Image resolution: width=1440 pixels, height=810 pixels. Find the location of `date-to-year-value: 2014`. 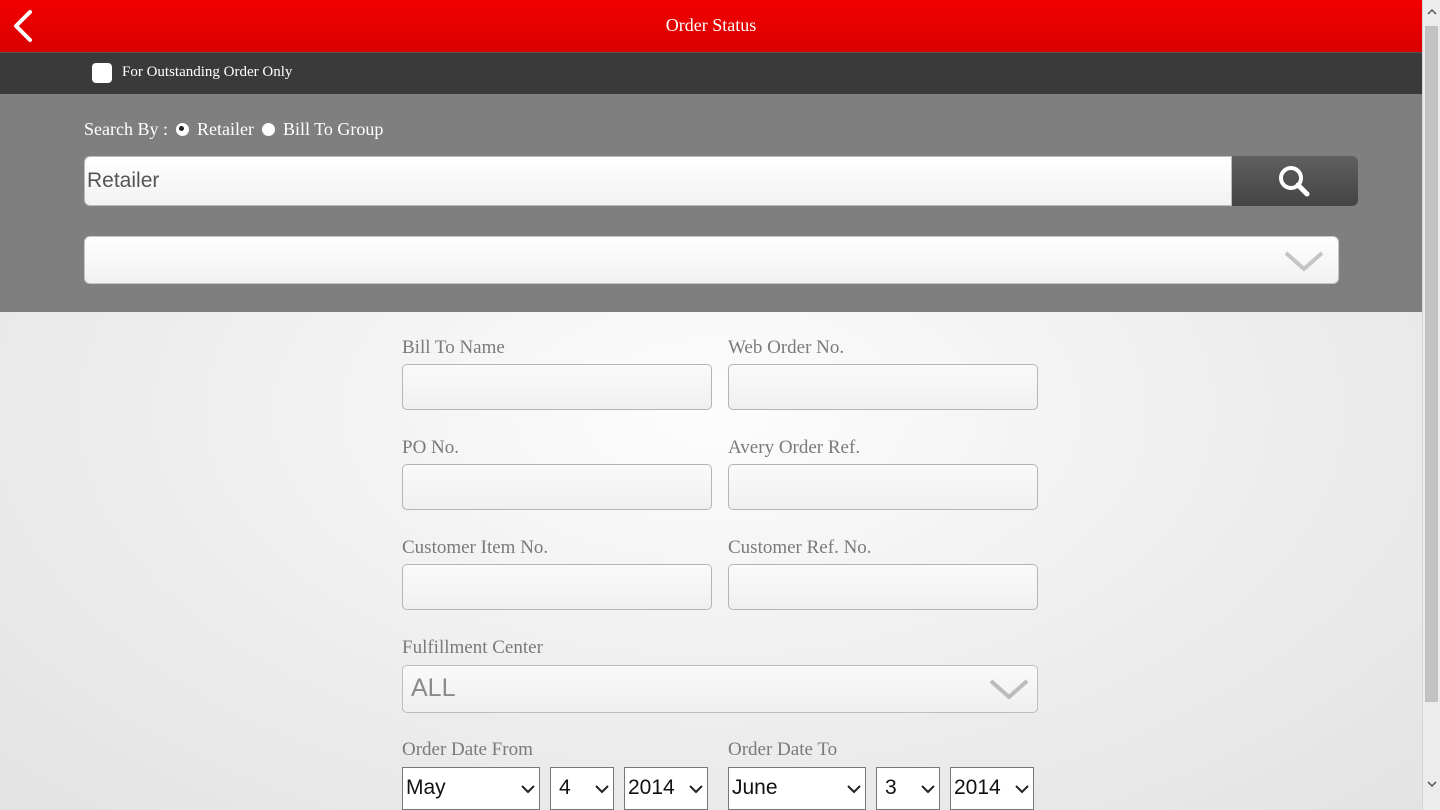

date-to-year-value: 2014 is located at coordinates (977, 787).